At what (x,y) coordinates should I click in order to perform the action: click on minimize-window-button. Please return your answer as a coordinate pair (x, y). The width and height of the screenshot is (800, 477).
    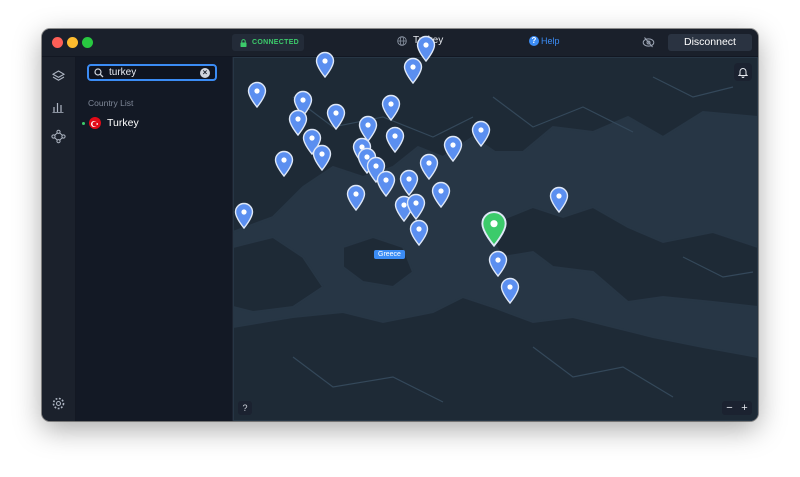
    Looking at the image, I should click on (72, 42).